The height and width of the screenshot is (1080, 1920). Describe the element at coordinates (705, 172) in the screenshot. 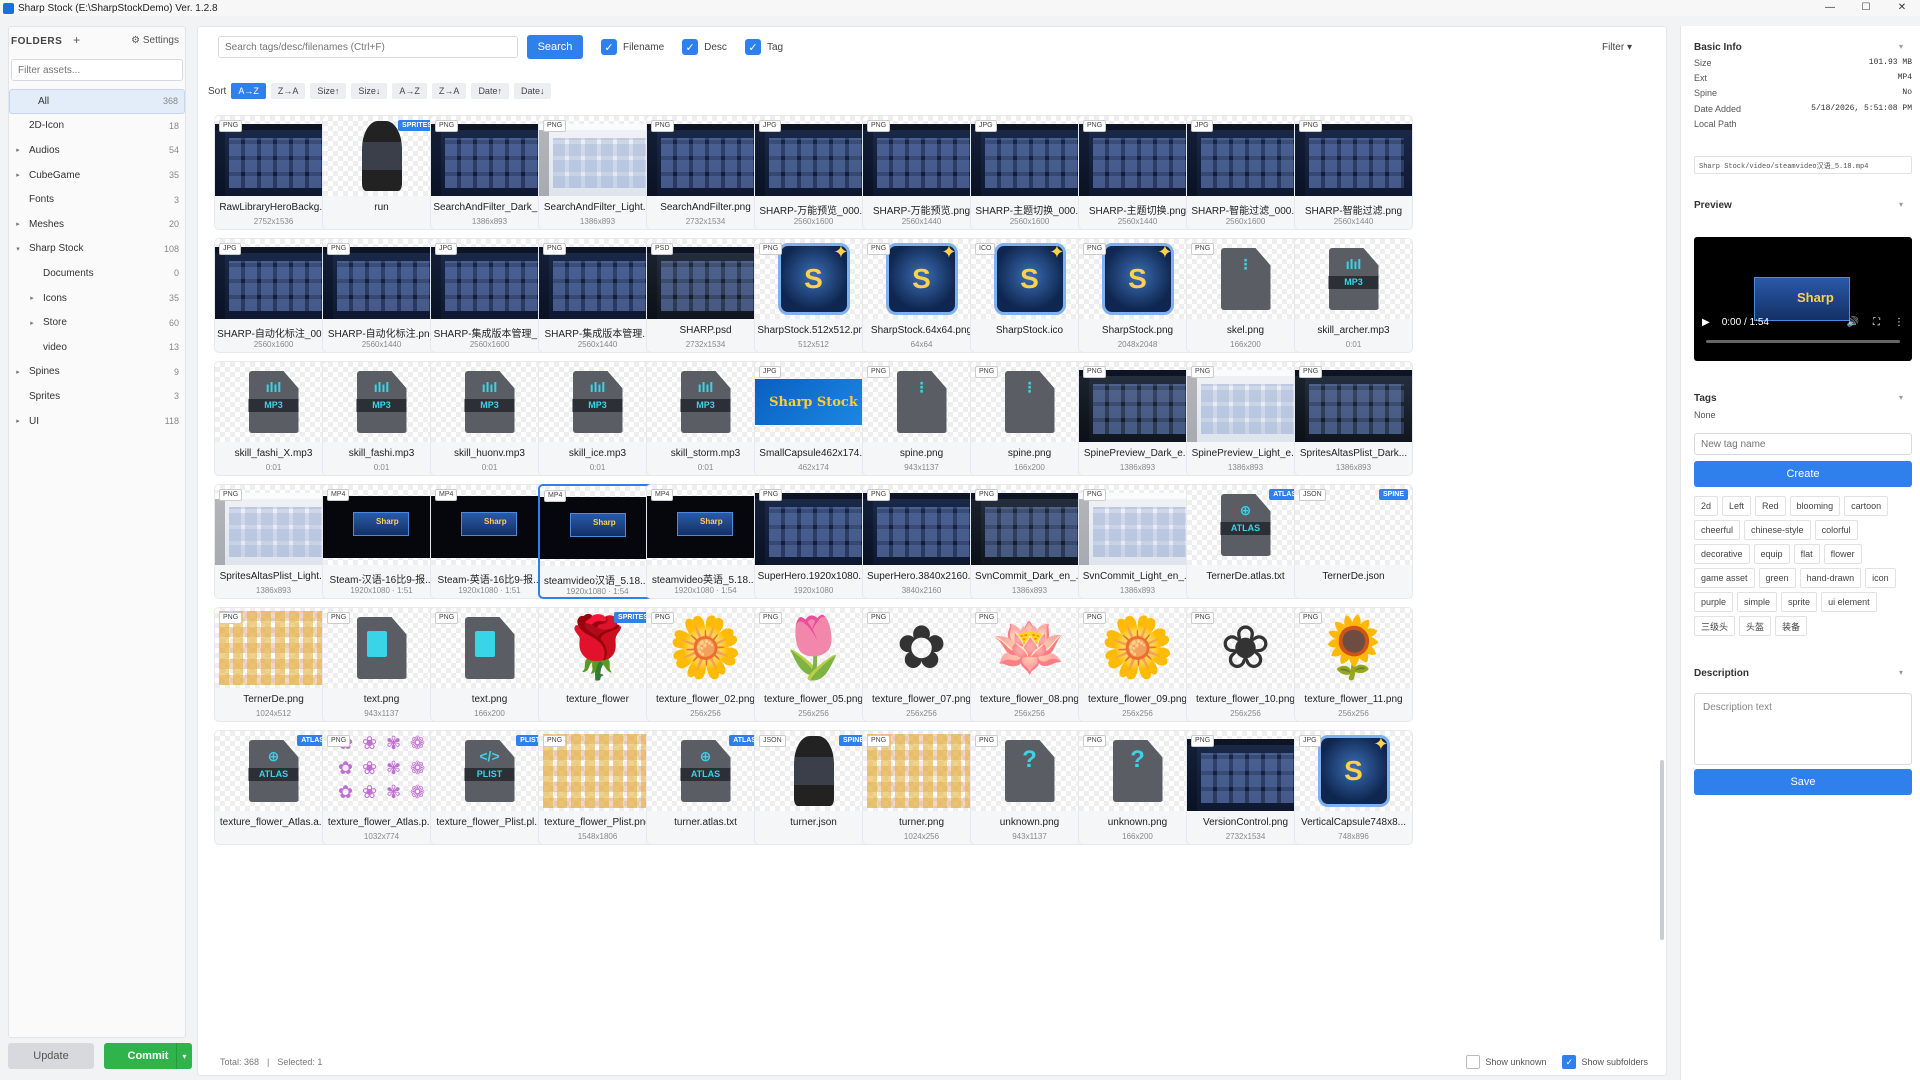

I see `asset-tile: PNG SearchAndFilter.png 2732x1534` at that location.